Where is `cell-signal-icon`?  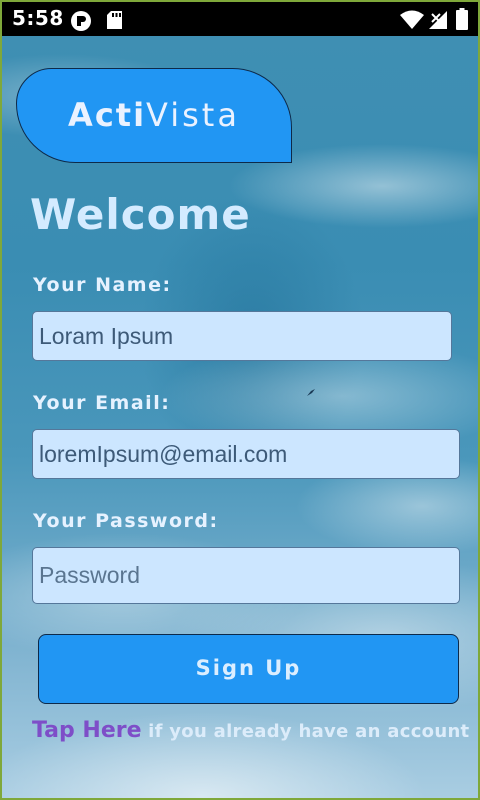 cell-signal-icon is located at coordinates (438, 22).